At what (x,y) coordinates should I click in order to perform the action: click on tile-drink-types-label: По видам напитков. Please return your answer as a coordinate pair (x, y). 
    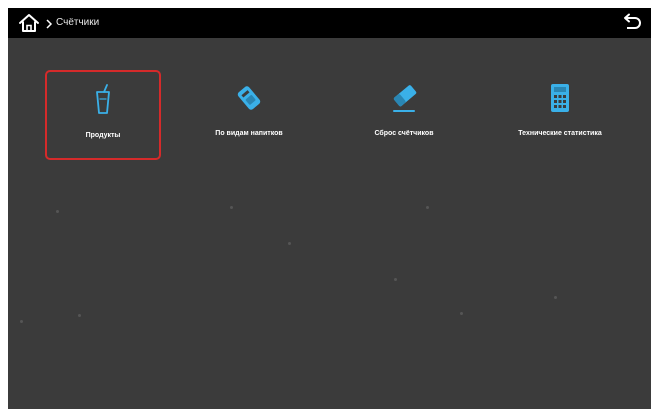
    Looking at the image, I should click on (249, 133).